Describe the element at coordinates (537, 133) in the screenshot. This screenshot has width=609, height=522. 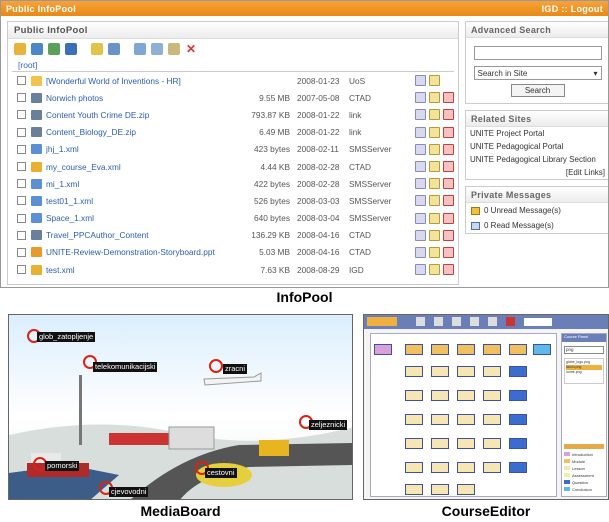
I see `related-link-project: UNITE Project Portal` at that location.